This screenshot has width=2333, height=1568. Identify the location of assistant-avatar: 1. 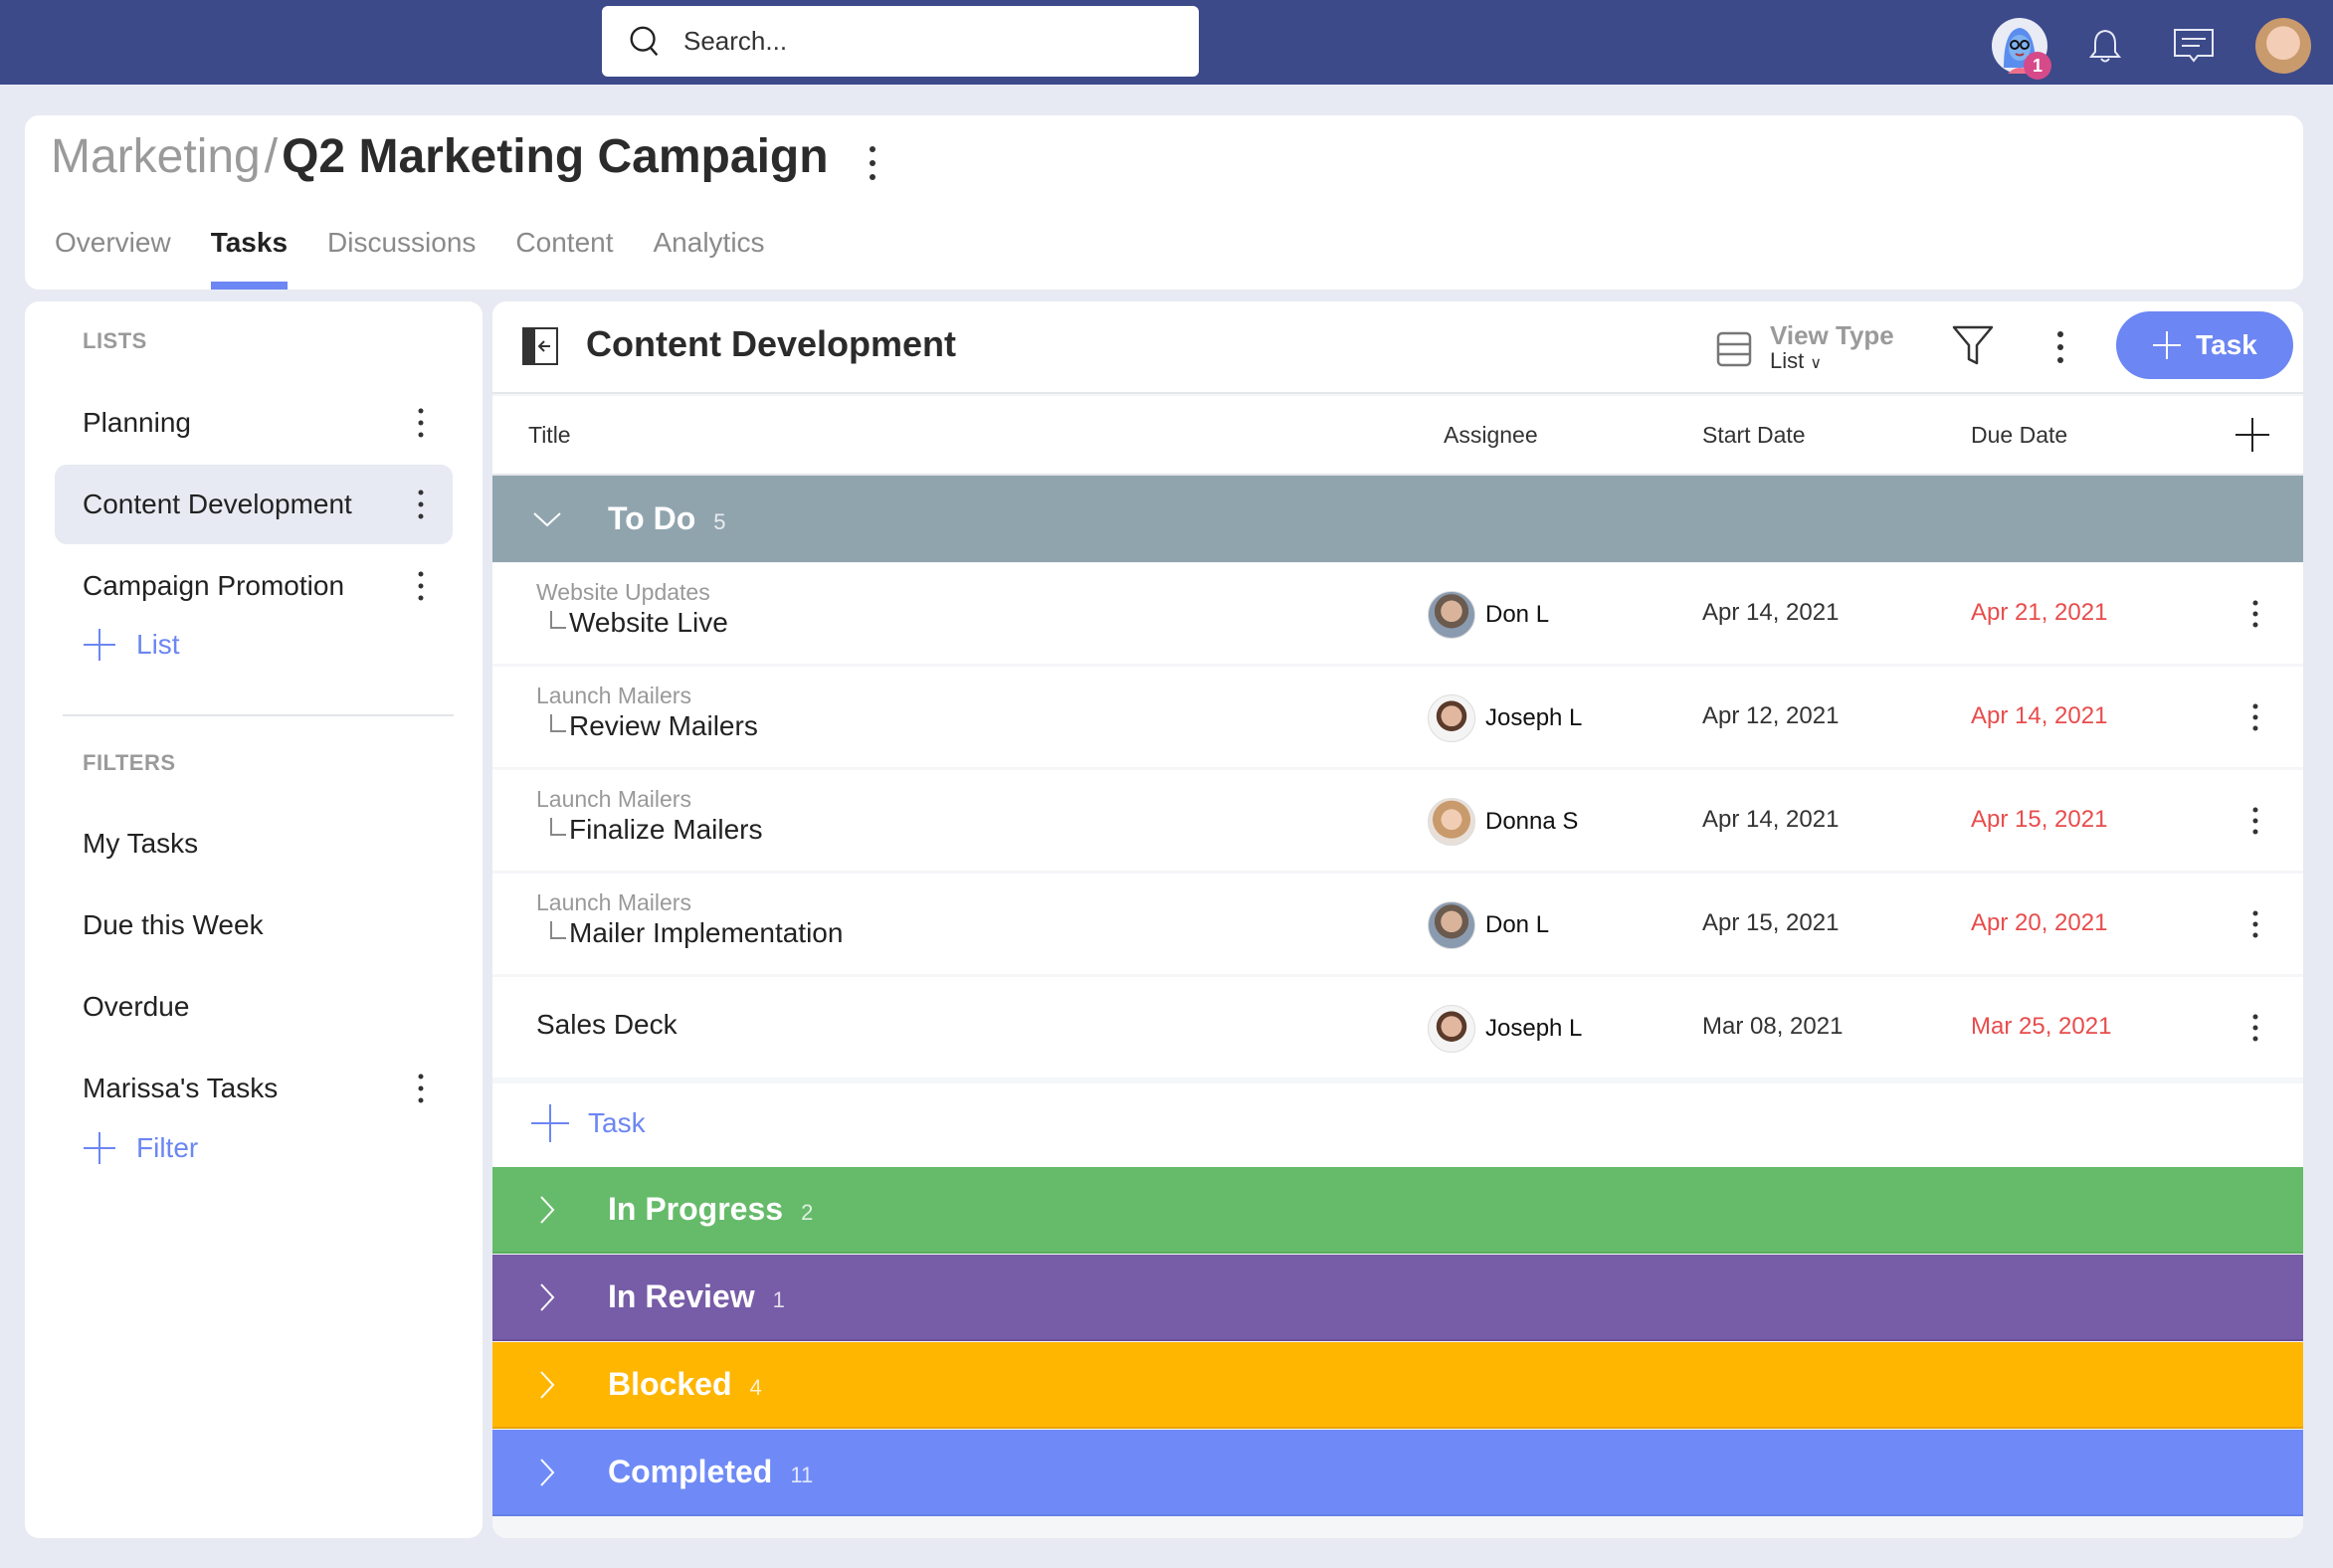
(2021, 49).